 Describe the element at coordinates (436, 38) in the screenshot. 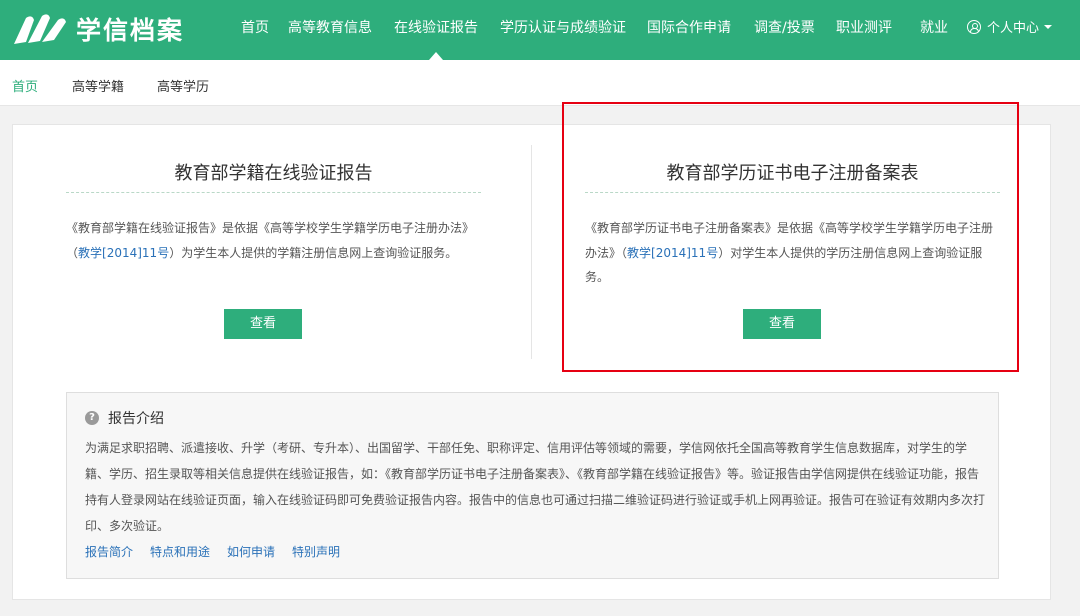

I see `nav-item-online-verification-report: 在线验证报告` at that location.